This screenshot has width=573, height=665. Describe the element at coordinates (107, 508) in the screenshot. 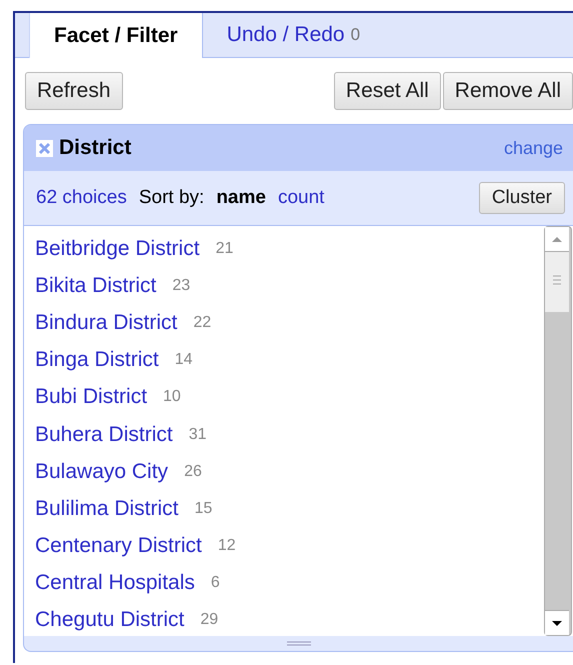

I see `choice-link: Bulilima District` at that location.